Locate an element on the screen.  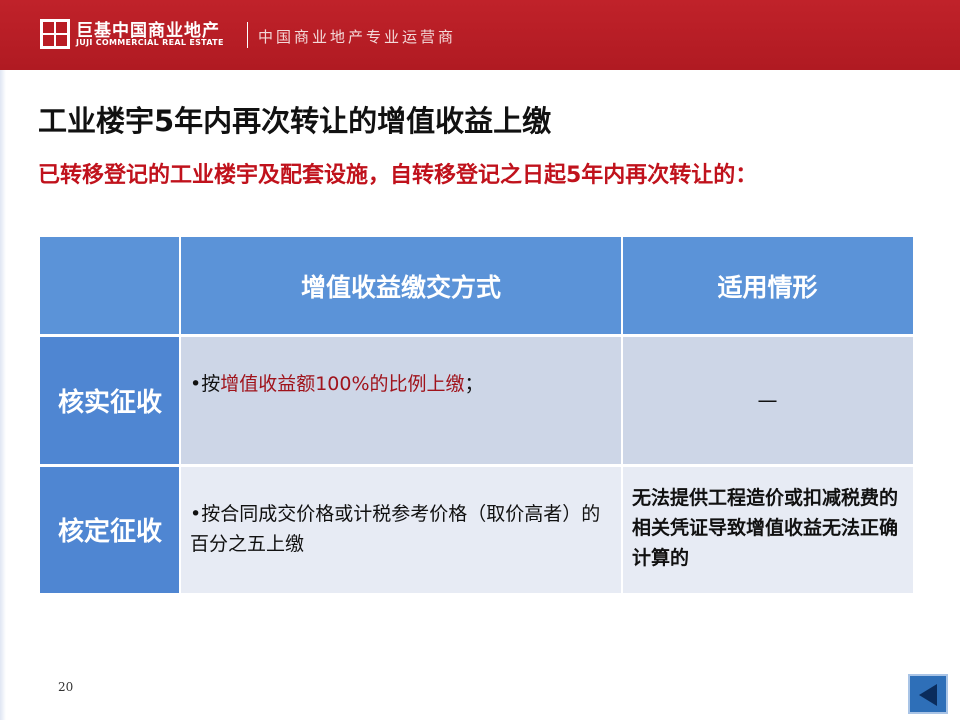
triangle-left-icon is located at coordinates (928, 695).